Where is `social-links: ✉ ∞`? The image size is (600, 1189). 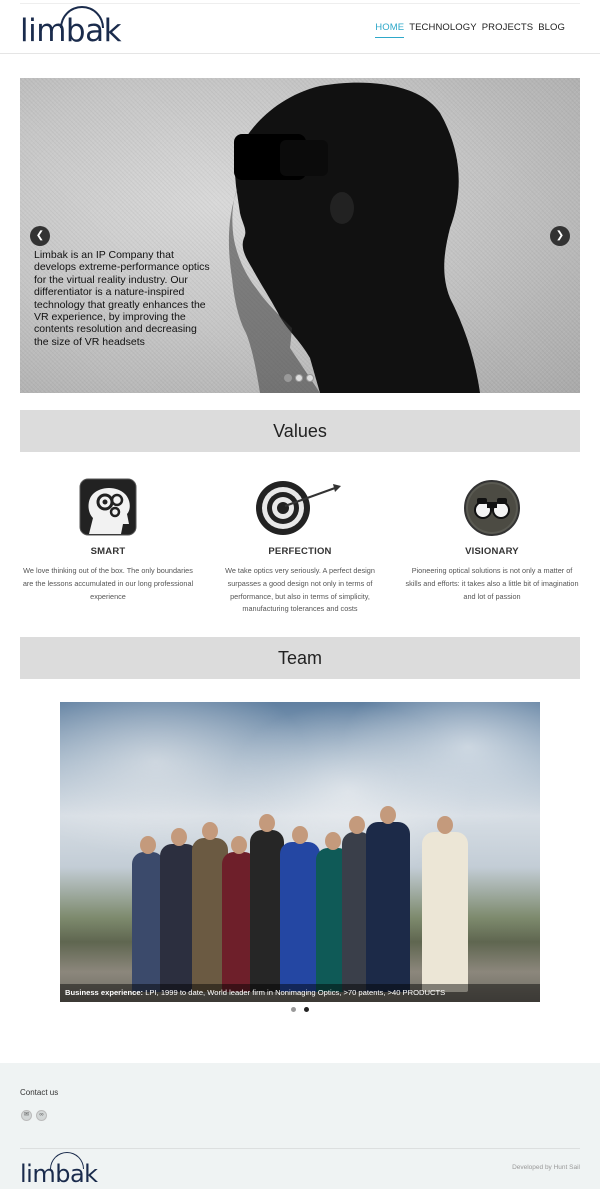 social-links: ✉ ∞ is located at coordinates (34, 1115).